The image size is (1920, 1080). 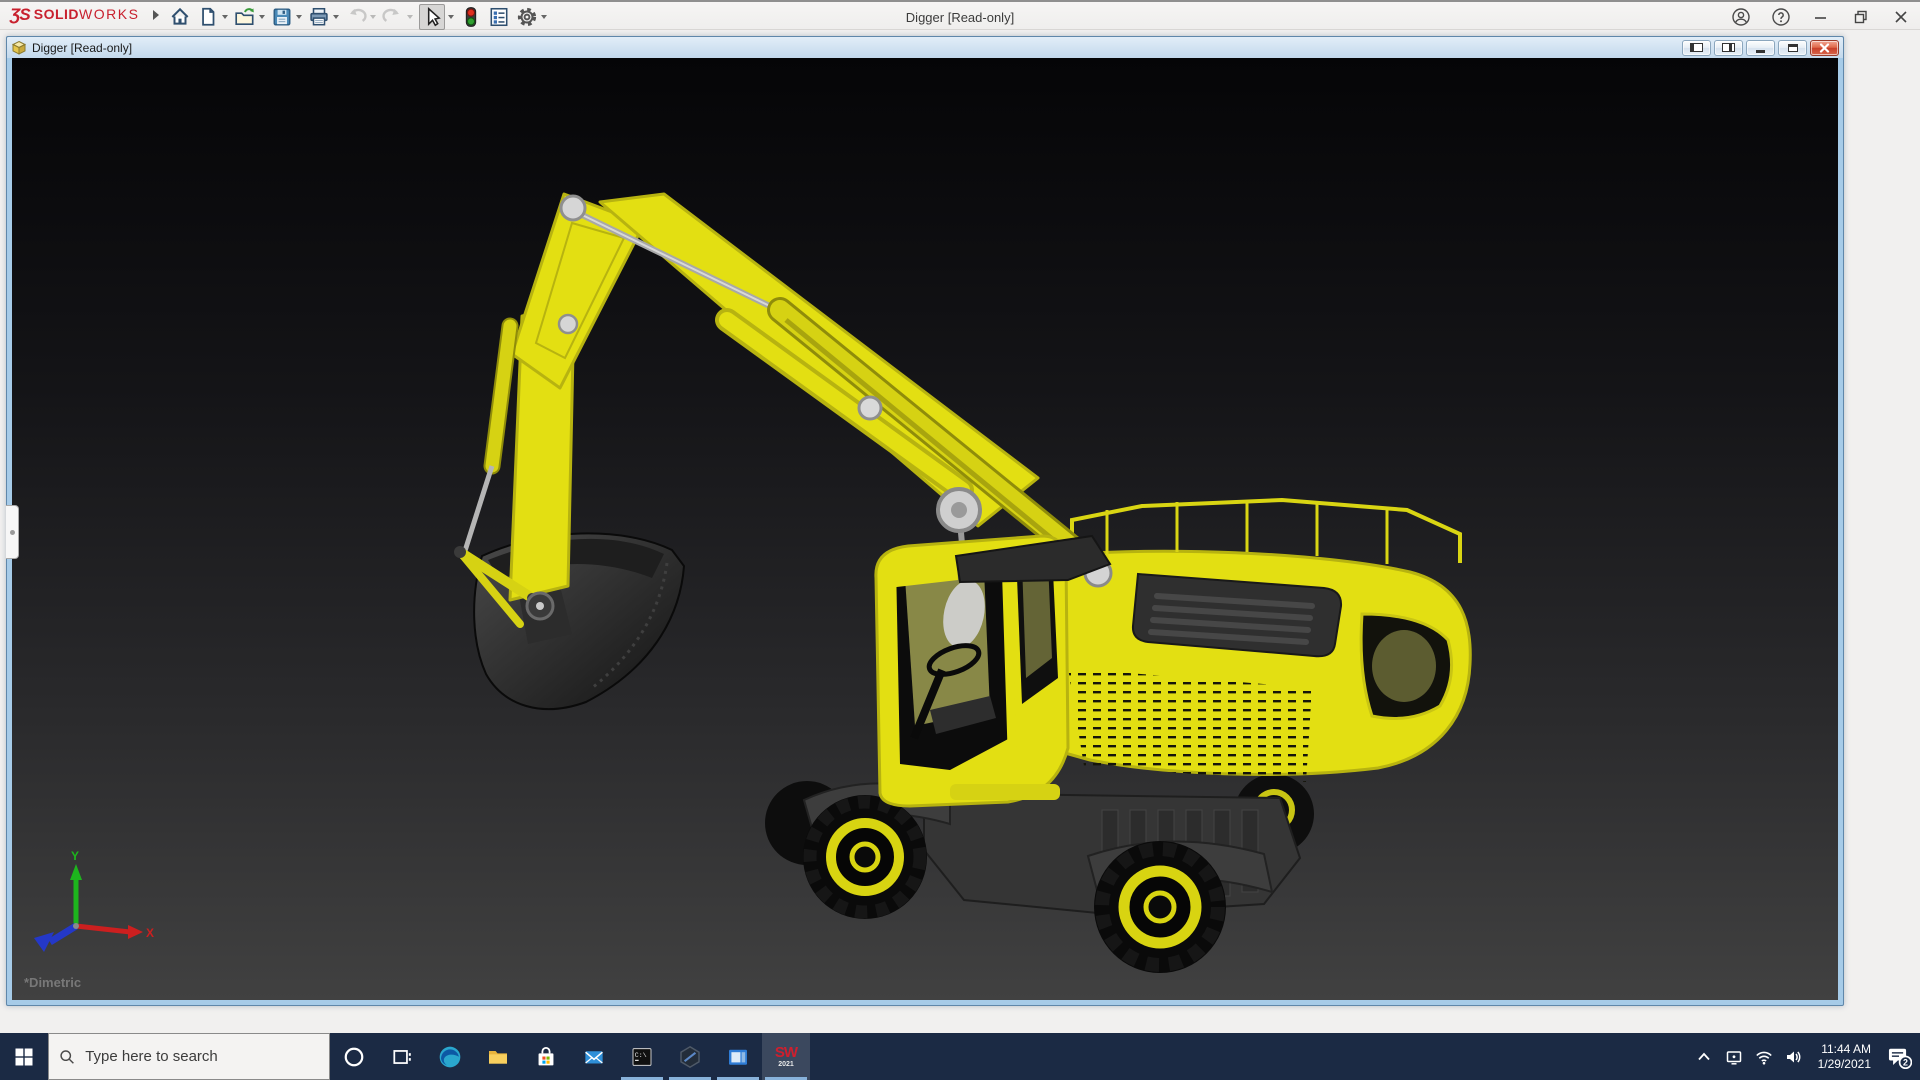 I want to click on y-axis-label: Y, so click(x=75, y=856).